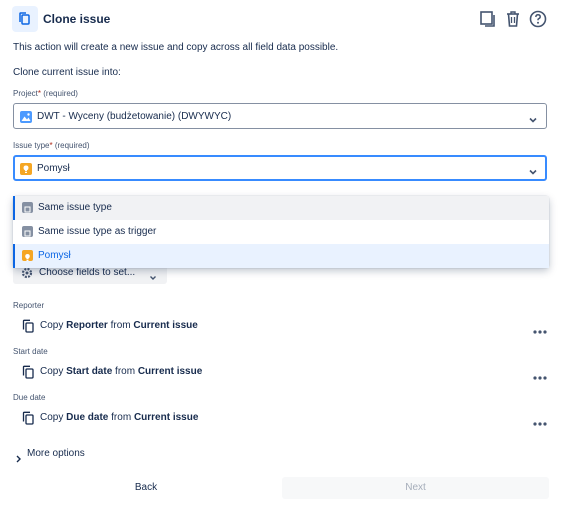 The width and height of the screenshot is (565, 512). I want to click on field-row-text: Copy Start date from Current issue, so click(121, 371).